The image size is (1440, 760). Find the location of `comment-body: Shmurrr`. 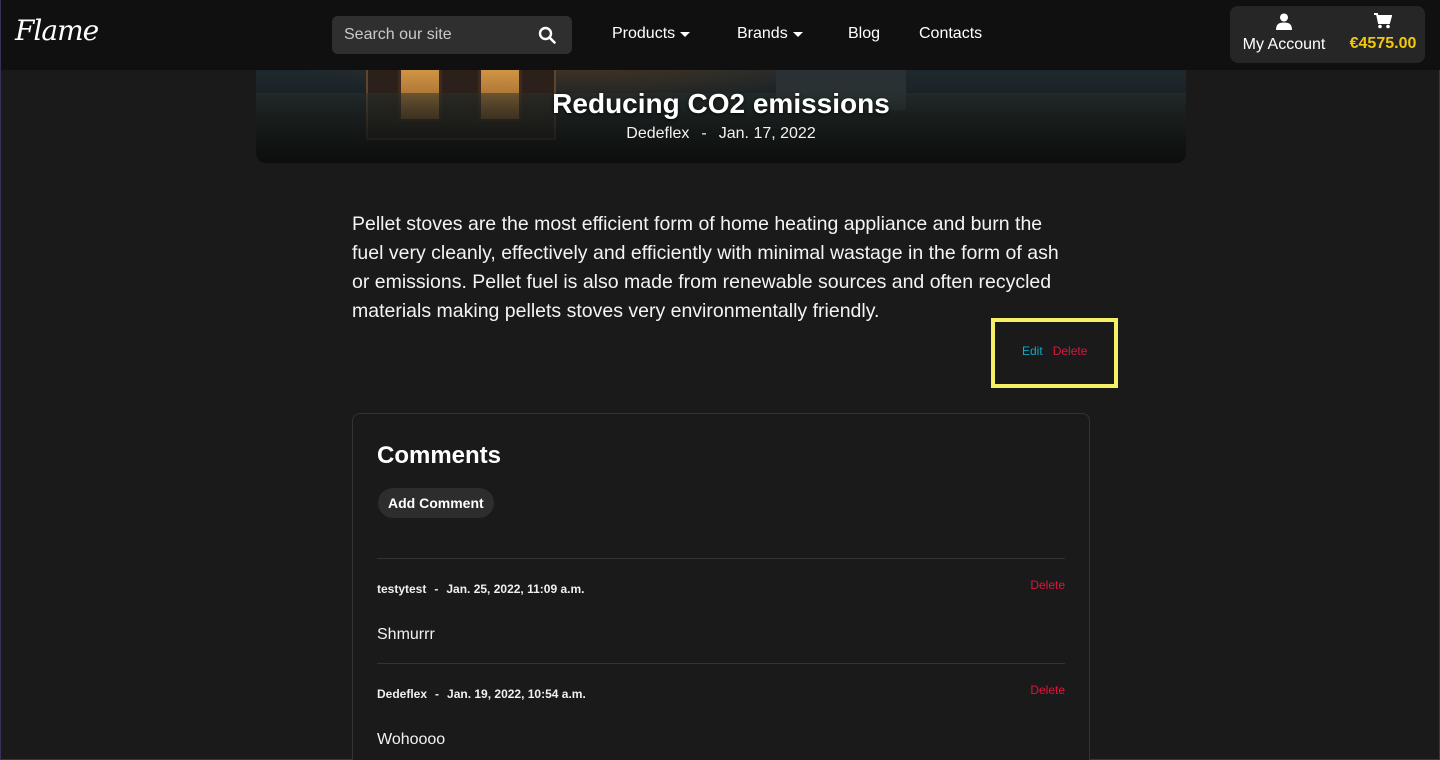

comment-body: Shmurrr is located at coordinates (406, 634).